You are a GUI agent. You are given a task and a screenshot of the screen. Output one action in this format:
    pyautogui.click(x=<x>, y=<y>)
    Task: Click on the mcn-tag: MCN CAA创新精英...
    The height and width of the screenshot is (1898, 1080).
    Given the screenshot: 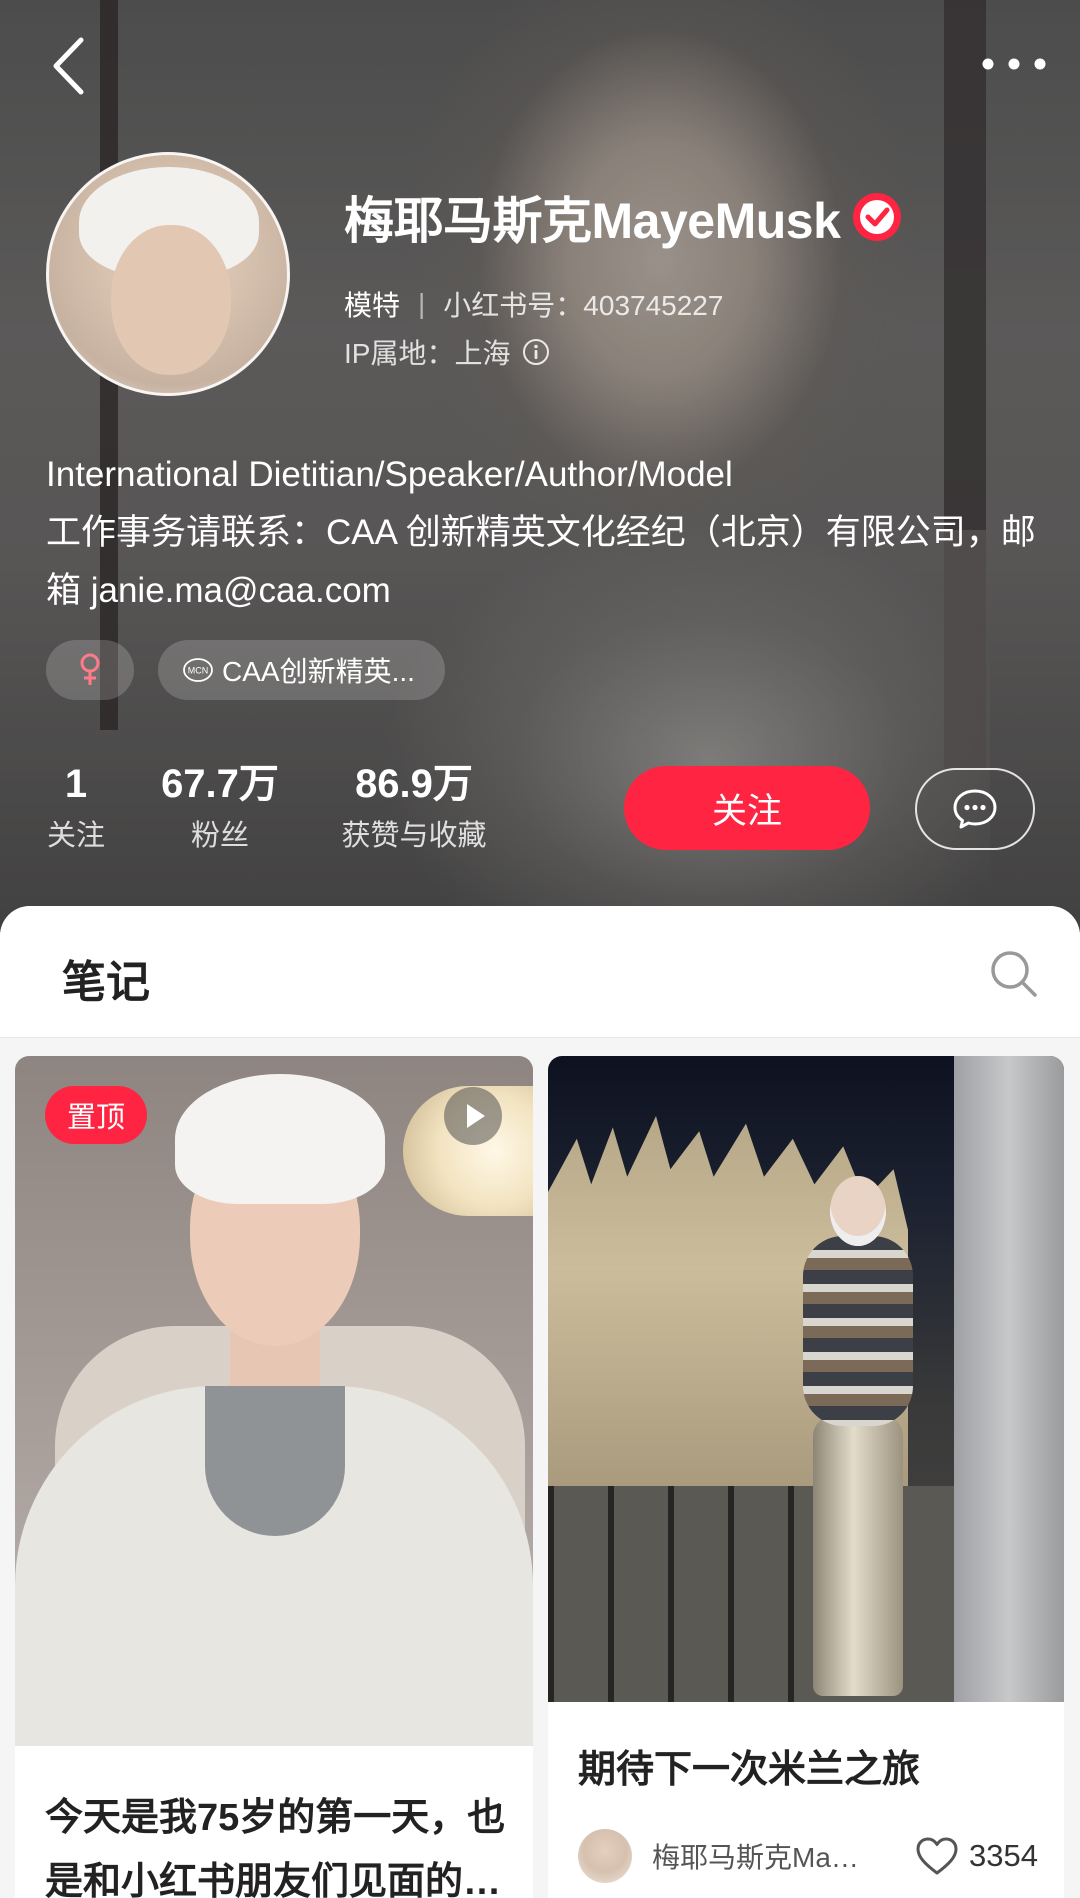 What is the action you would take?
    pyautogui.click(x=301, y=670)
    